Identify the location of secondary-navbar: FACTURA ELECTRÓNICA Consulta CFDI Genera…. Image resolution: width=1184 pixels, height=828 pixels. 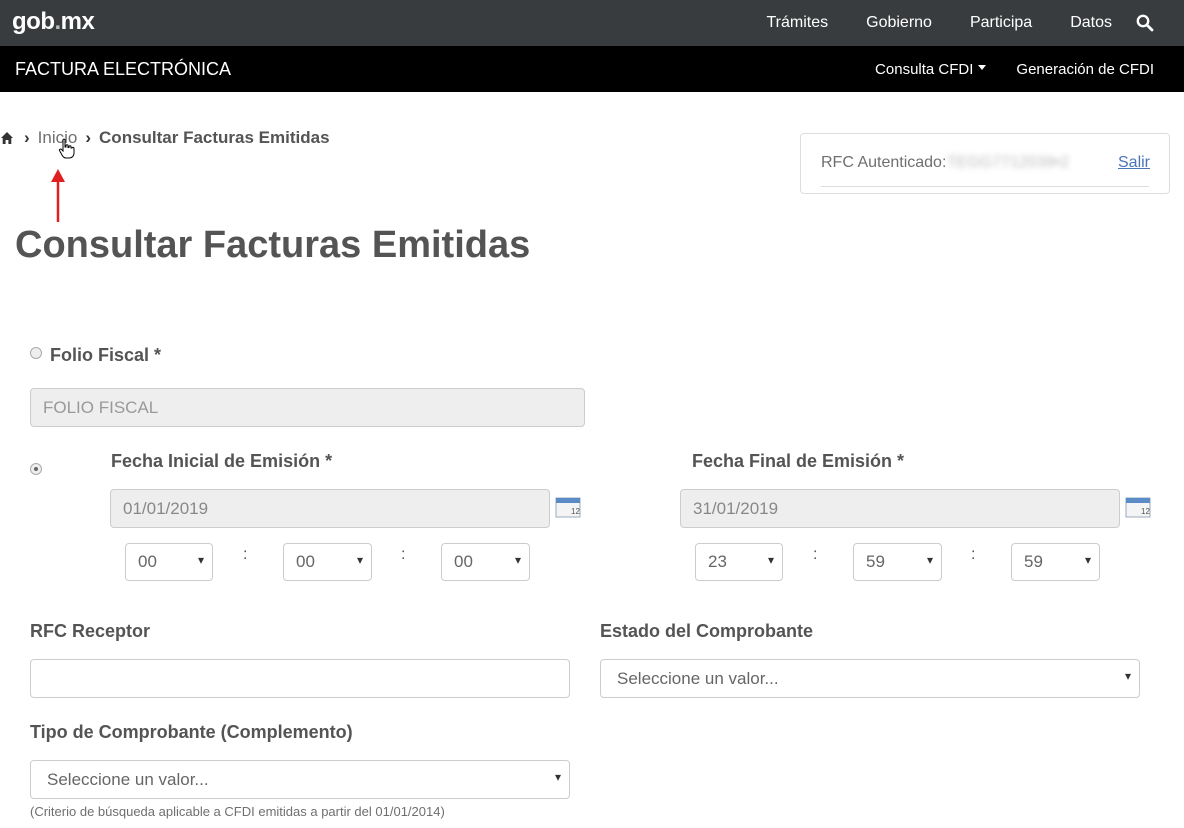
(592, 69).